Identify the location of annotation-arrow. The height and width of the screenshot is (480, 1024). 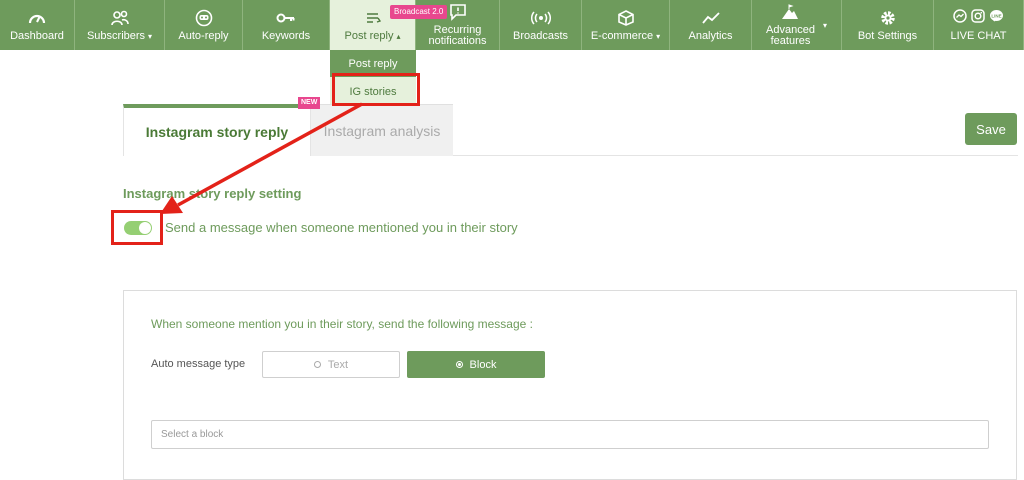
(261, 158).